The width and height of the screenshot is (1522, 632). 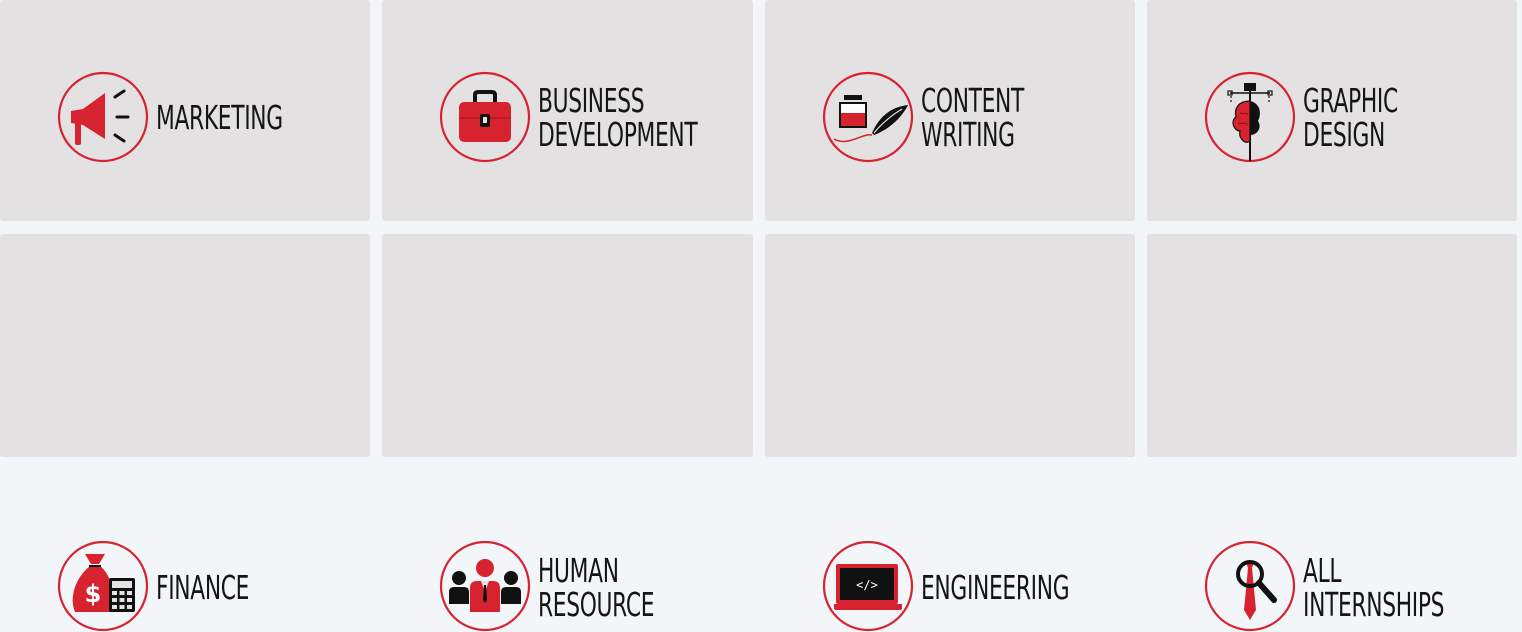 I want to click on megaphone-icon, so click(x=103, y=117).